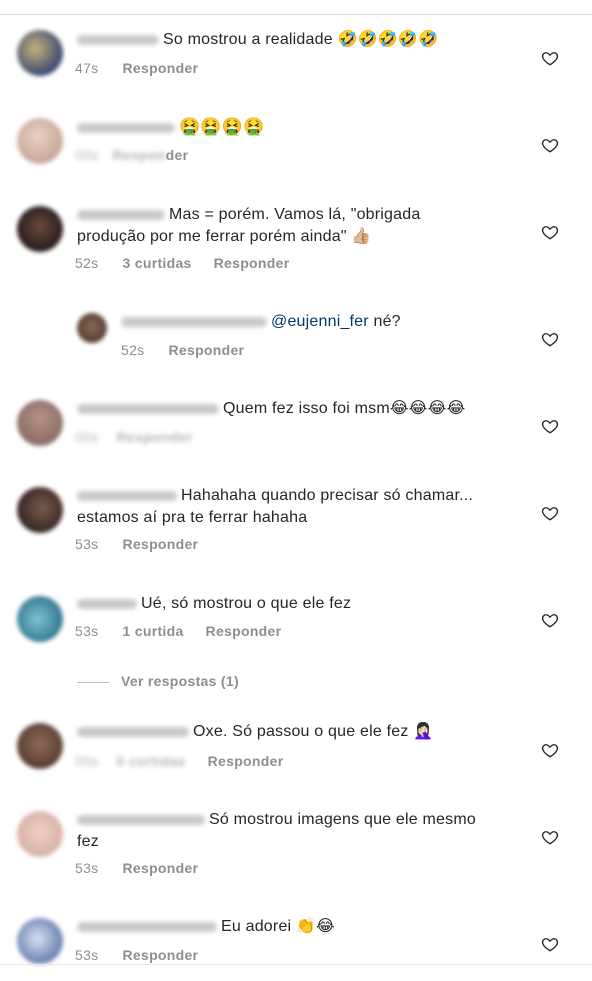 This screenshot has width=592, height=981. Describe the element at coordinates (154, 437) in the screenshot. I see `reply-button-blurred: Responder` at that location.